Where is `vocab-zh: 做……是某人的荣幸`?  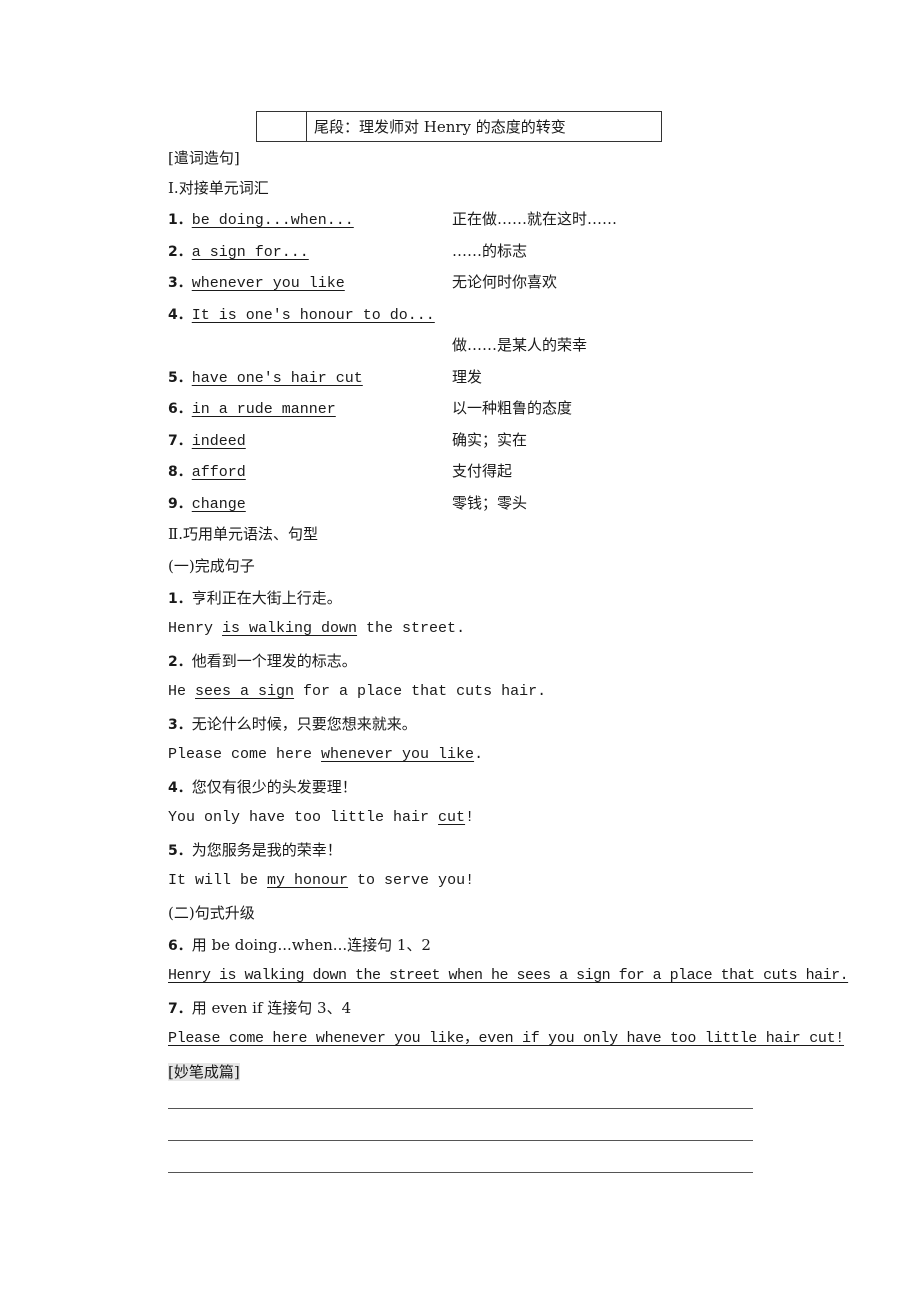 vocab-zh: 做……是某人的荣幸 is located at coordinates (520, 345).